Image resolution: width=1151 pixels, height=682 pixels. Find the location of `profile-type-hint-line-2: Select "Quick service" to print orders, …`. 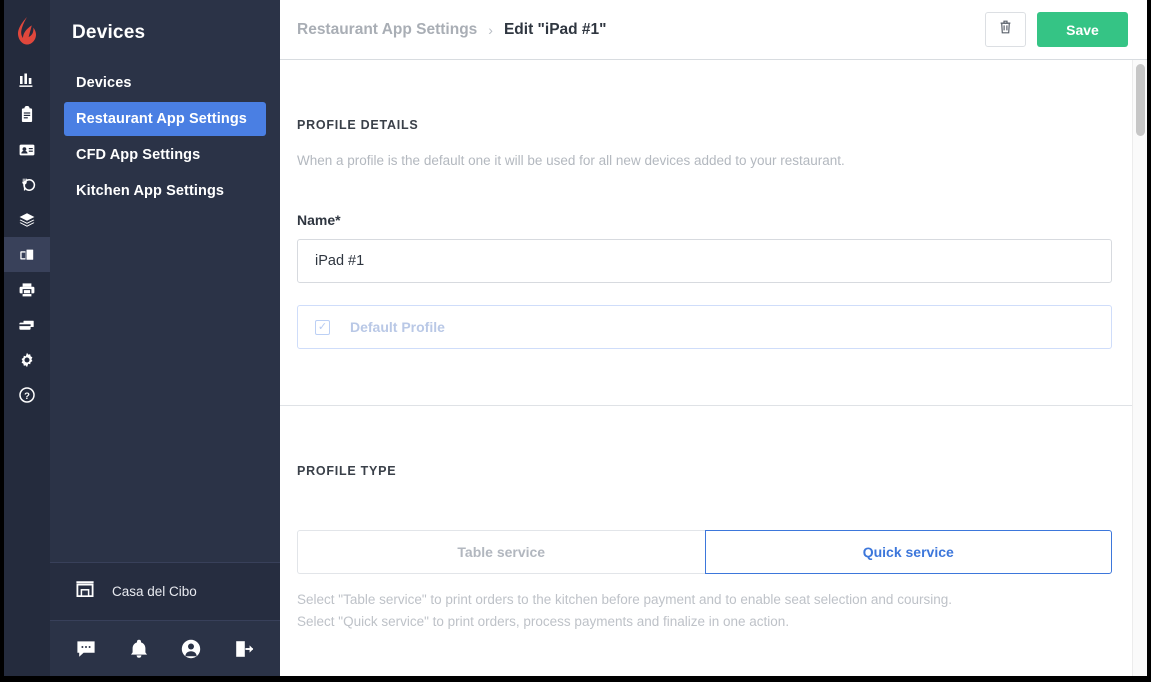

profile-type-hint-line-2: Select "Quick service" to print orders, … is located at coordinates (543, 621).